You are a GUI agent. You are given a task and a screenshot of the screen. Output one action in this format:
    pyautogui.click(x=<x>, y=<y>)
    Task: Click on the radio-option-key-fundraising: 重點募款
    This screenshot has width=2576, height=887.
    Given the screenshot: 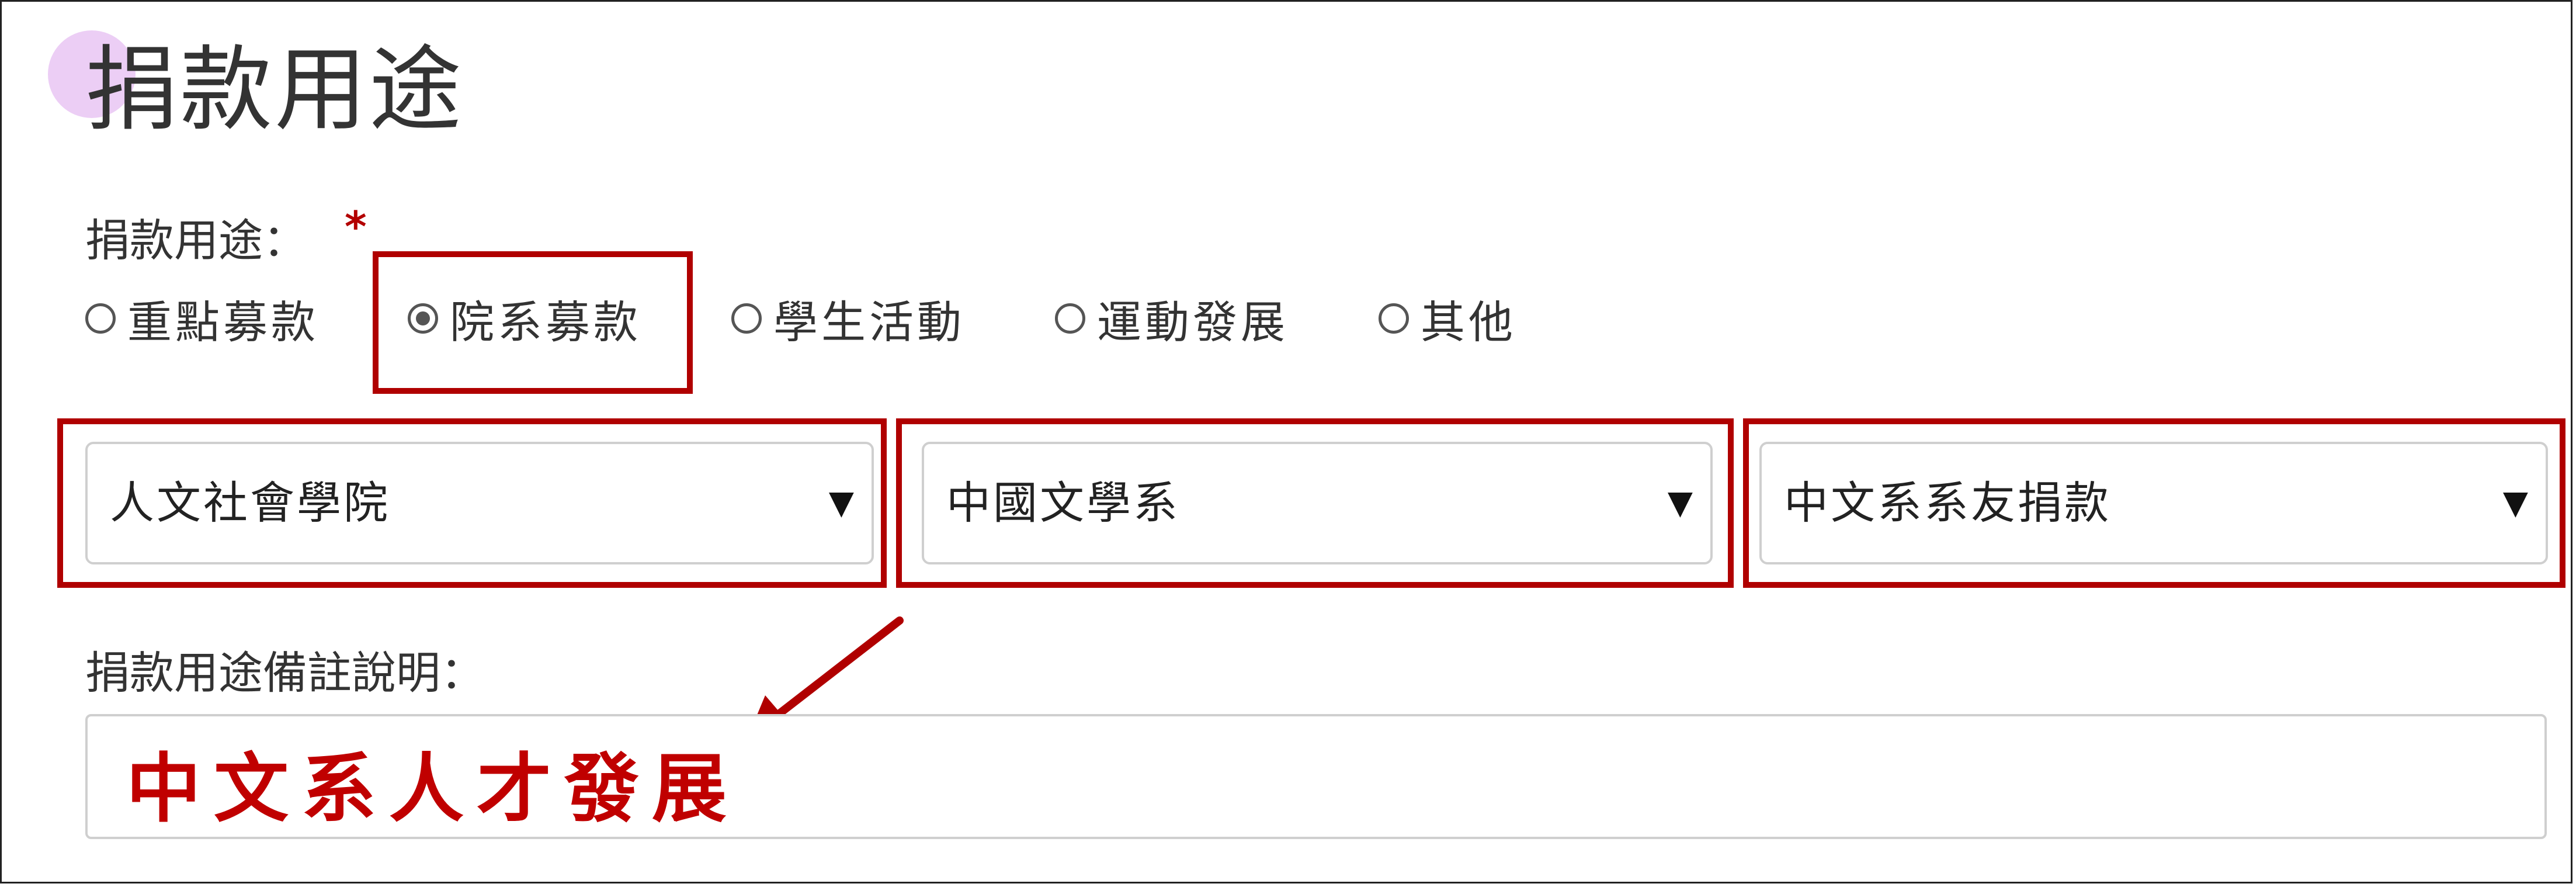 What is the action you would take?
    pyautogui.click(x=202, y=319)
    